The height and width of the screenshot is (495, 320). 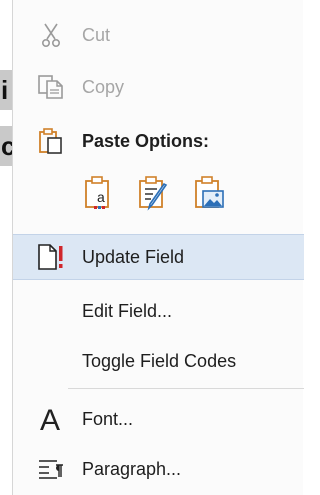 I want to click on document-text-fragment-2: c, so click(x=6, y=146).